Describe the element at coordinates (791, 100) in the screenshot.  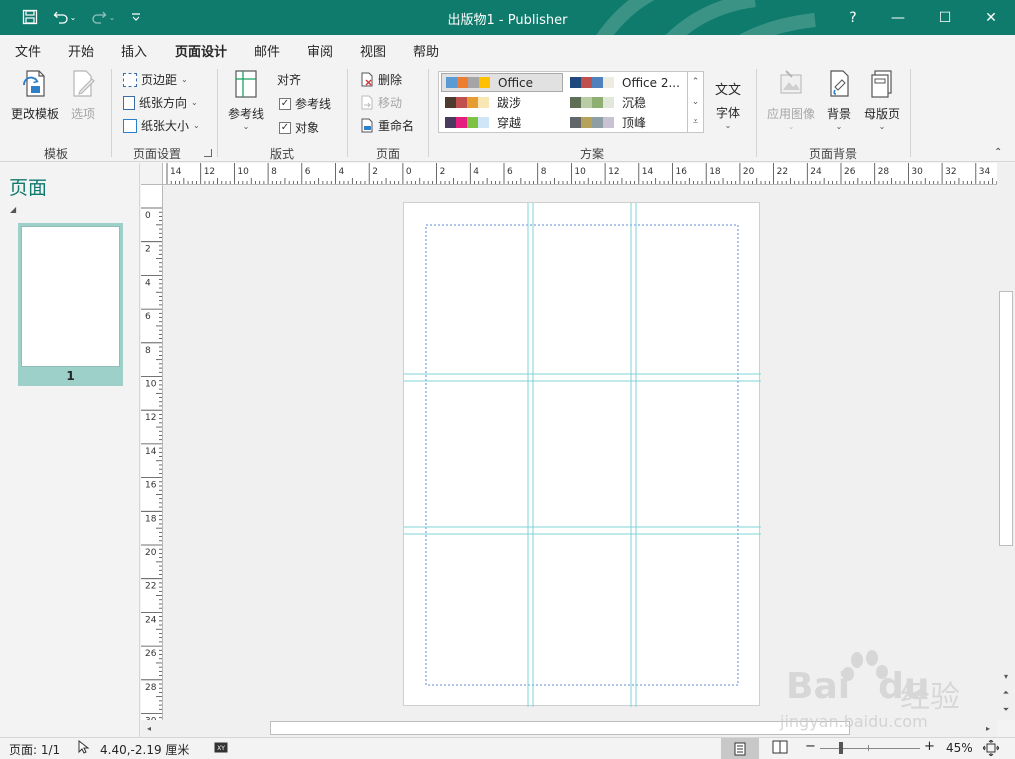
I see `apply-image-button: 应用图像 ⌄` at that location.